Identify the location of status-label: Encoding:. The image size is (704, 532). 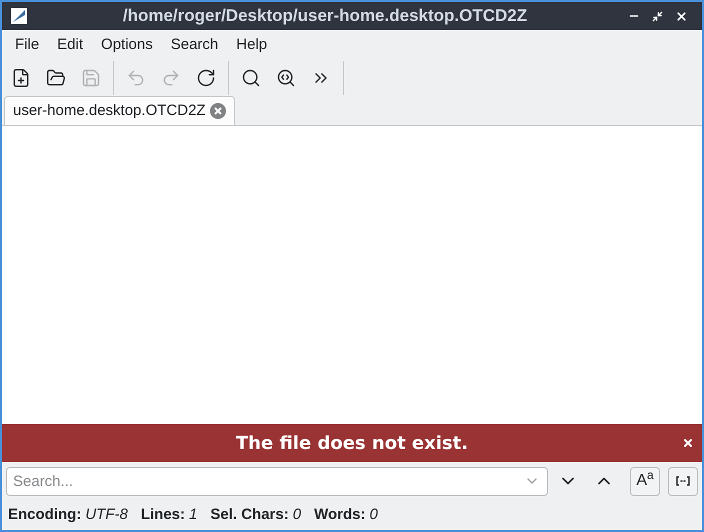
(45, 514).